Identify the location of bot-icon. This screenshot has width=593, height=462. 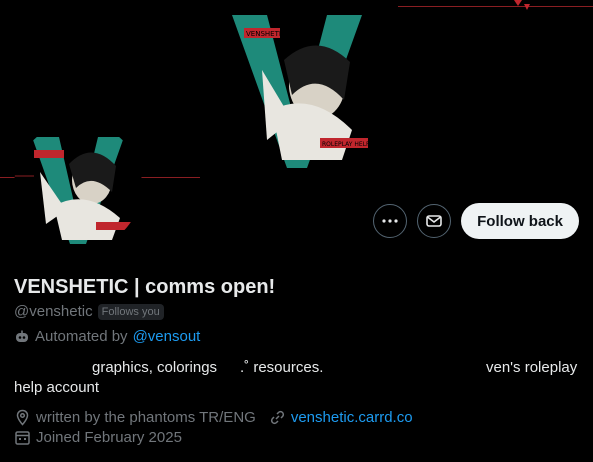
(22, 336).